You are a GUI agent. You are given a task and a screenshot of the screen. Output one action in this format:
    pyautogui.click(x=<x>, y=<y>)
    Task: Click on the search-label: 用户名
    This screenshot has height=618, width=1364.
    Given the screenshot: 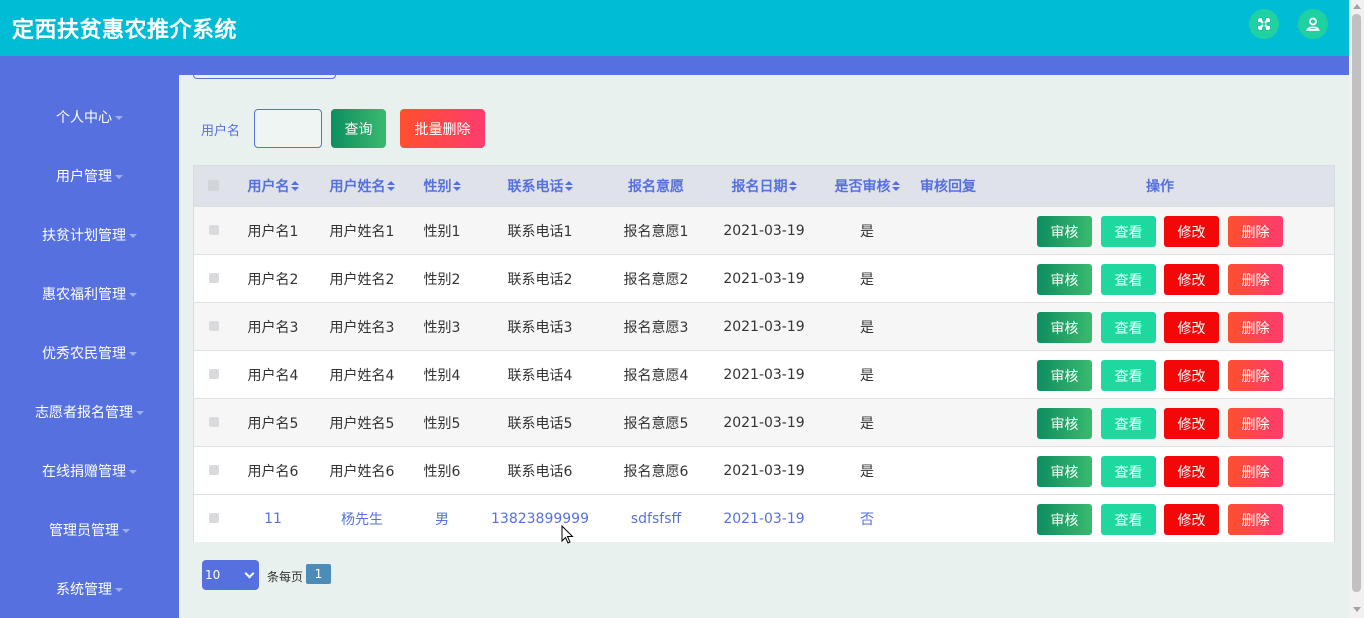 What is the action you would take?
    pyautogui.click(x=221, y=131)
    